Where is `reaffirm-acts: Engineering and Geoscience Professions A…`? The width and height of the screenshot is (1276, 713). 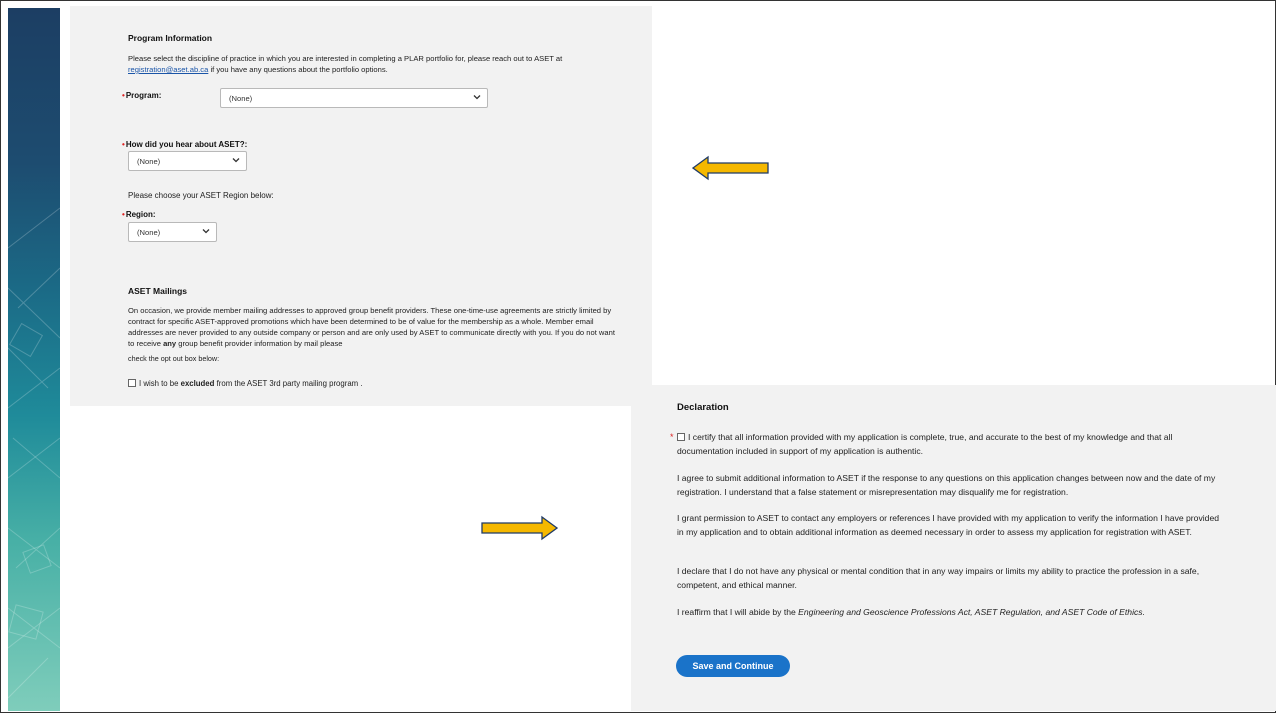
reaffirm-acts: Engineering and Geoscience Professions A… is located at coordinates (971, 612).